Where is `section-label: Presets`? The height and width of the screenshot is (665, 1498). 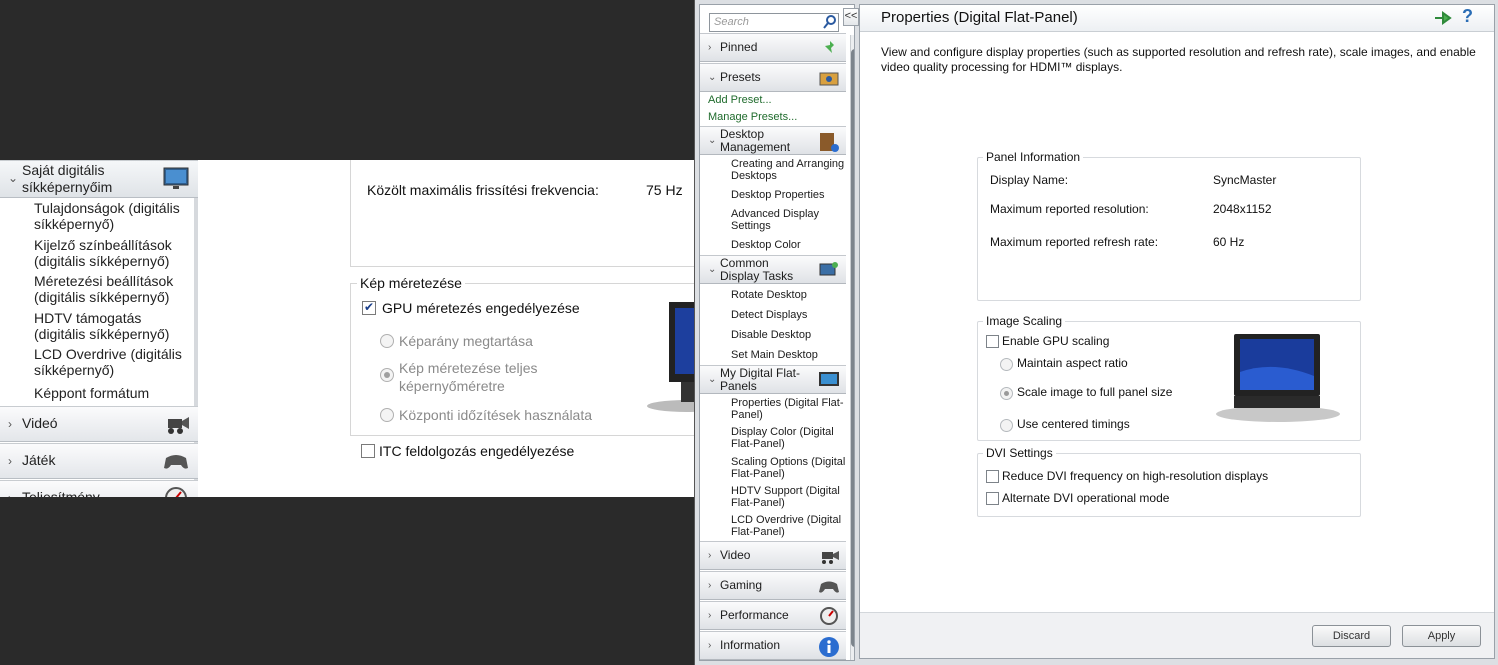 section-label: Presets is located at coordinates (740, 77).